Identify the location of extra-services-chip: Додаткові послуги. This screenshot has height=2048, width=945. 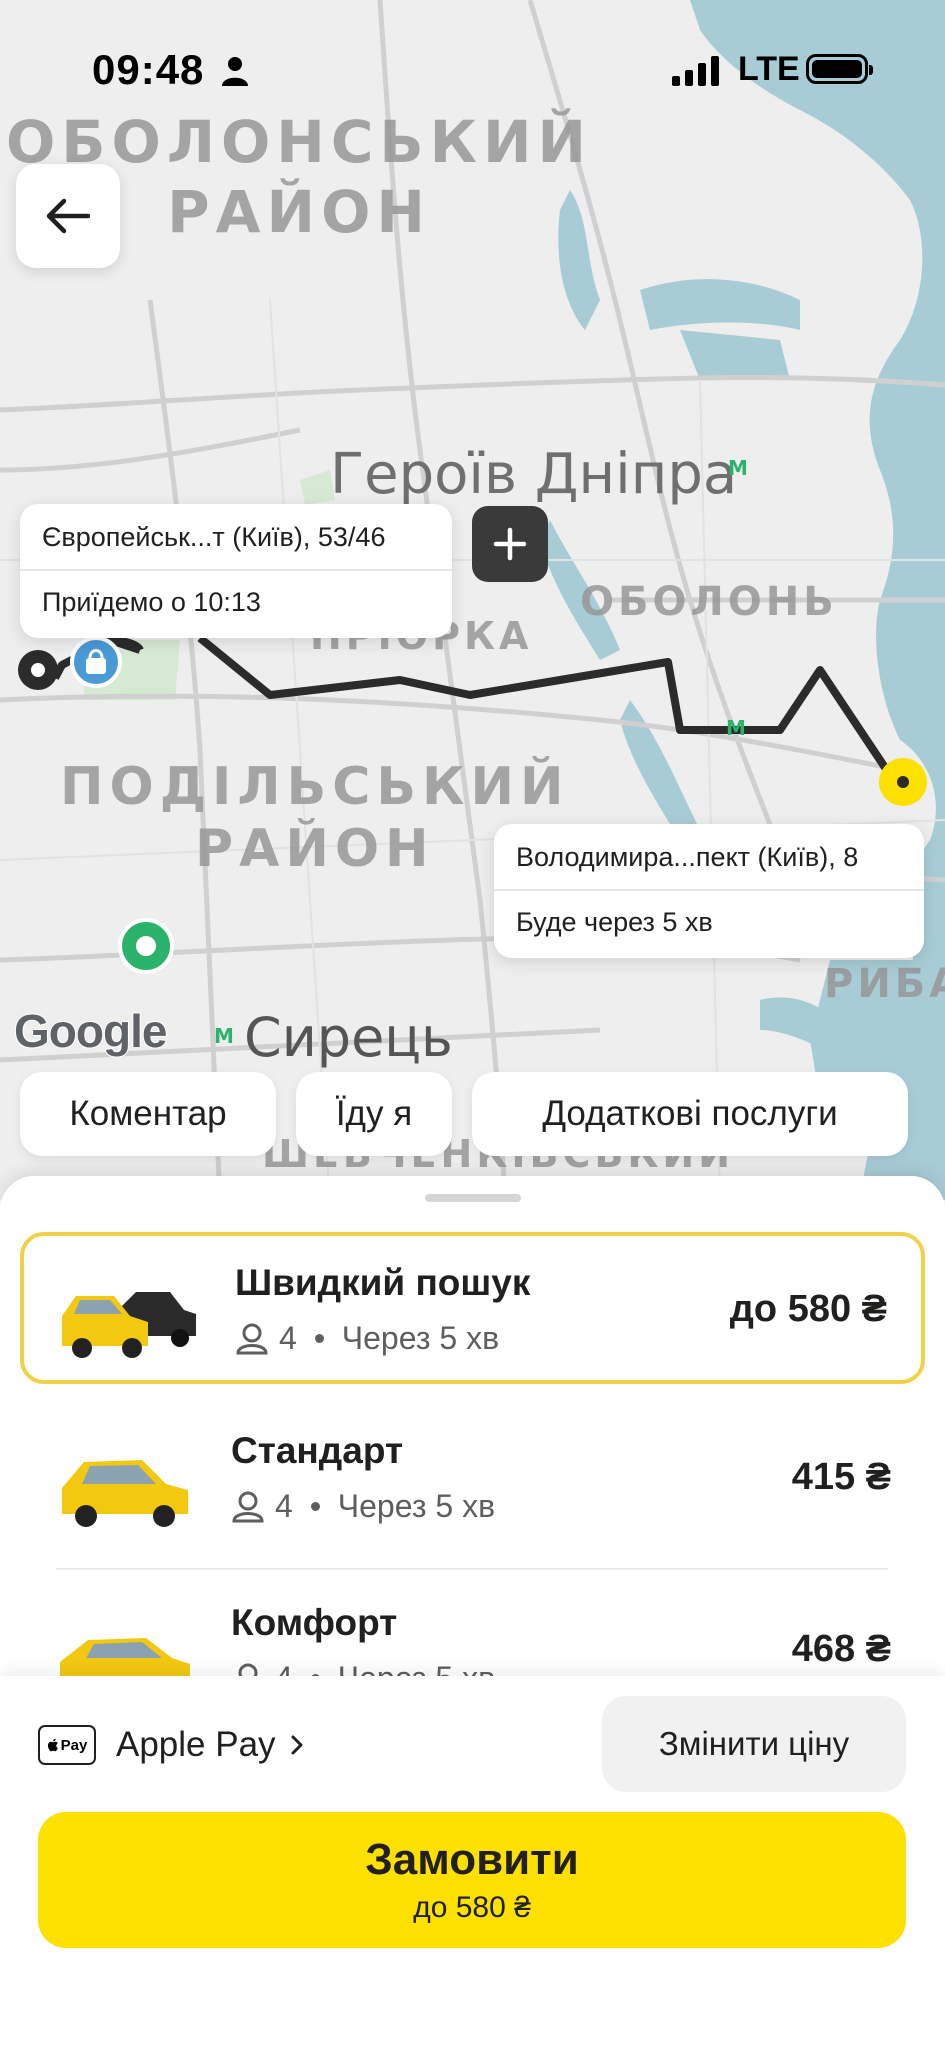
(690, 1114).